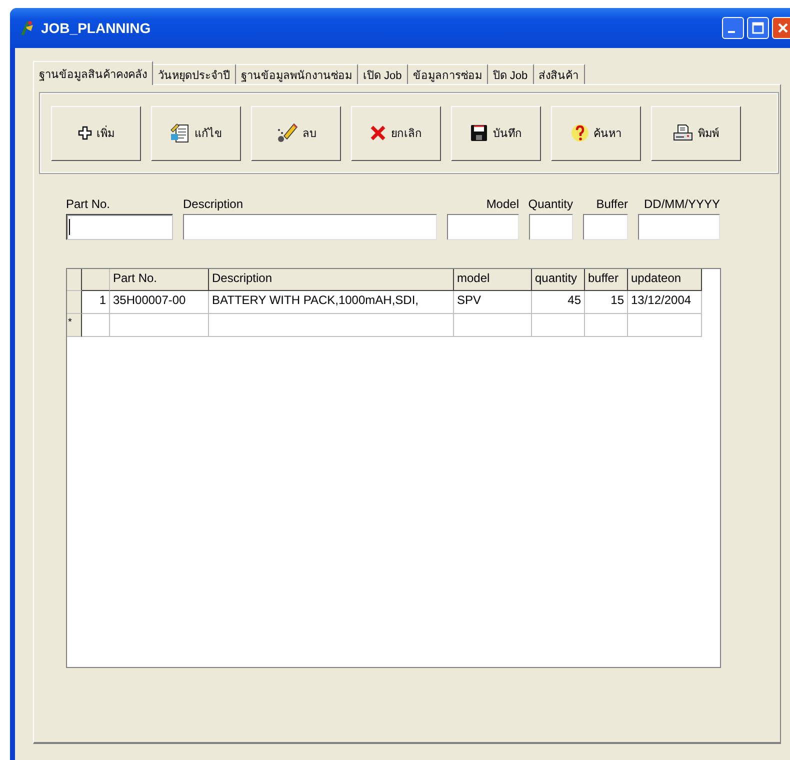  What do you see at coordinates (612, 204) in the screenshot?
I see `field-label: Buffer` at bounding box center [612, 204].